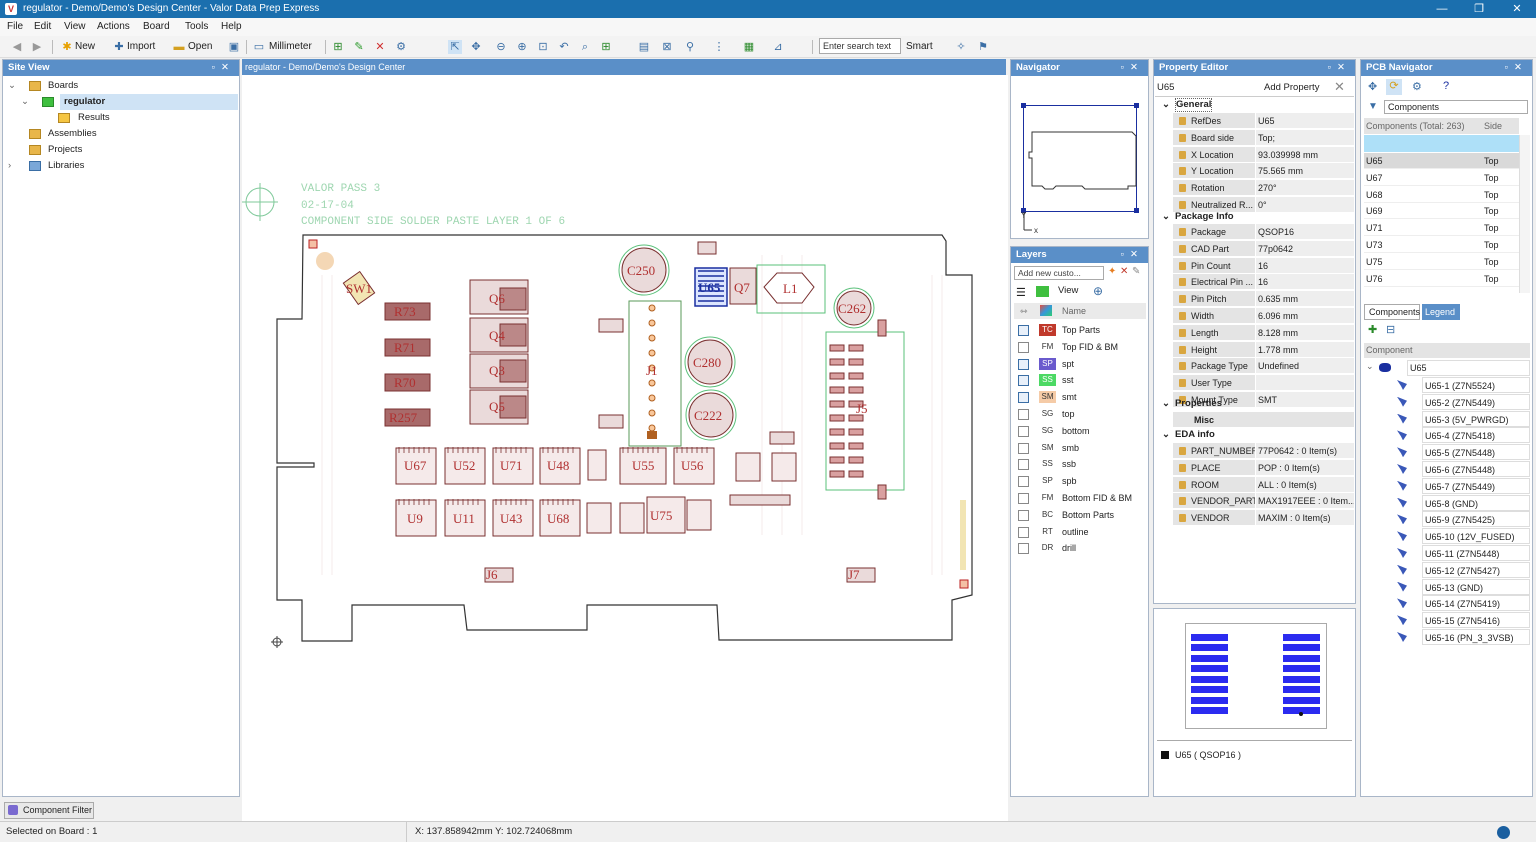  I want to click on globe-status-icon, so click(1503, 832).